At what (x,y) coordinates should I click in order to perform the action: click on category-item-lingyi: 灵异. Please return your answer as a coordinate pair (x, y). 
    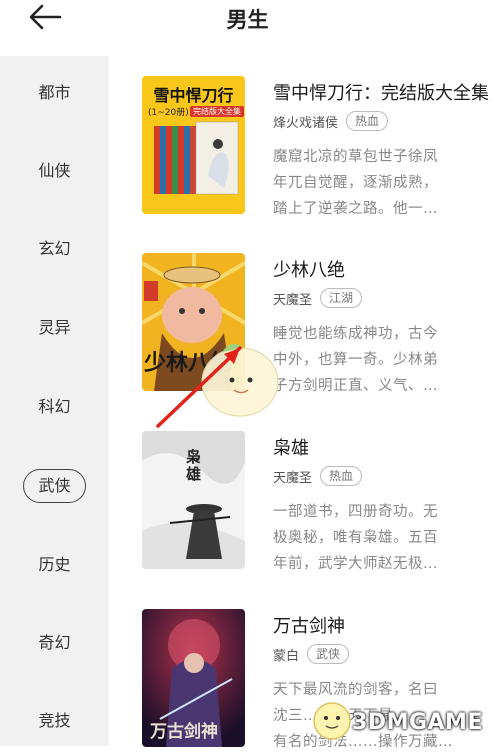
    Looking at the image, I should click on (54, 328).